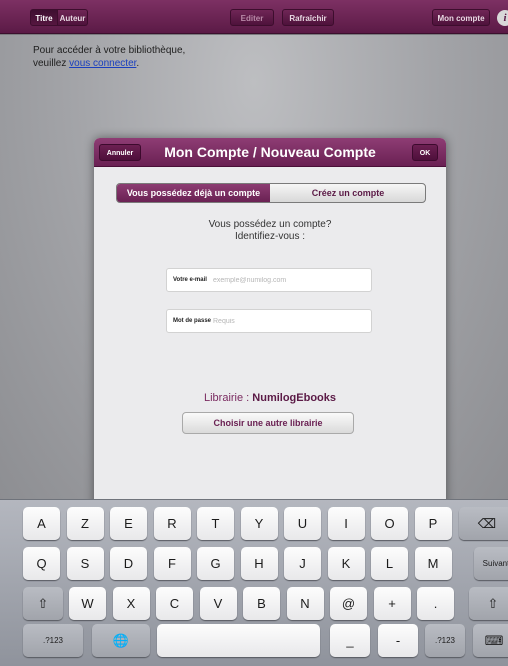  Describe the element at coordinates (483, 523) in the screenshot. I see `backspace-key: ⌫` at that location.